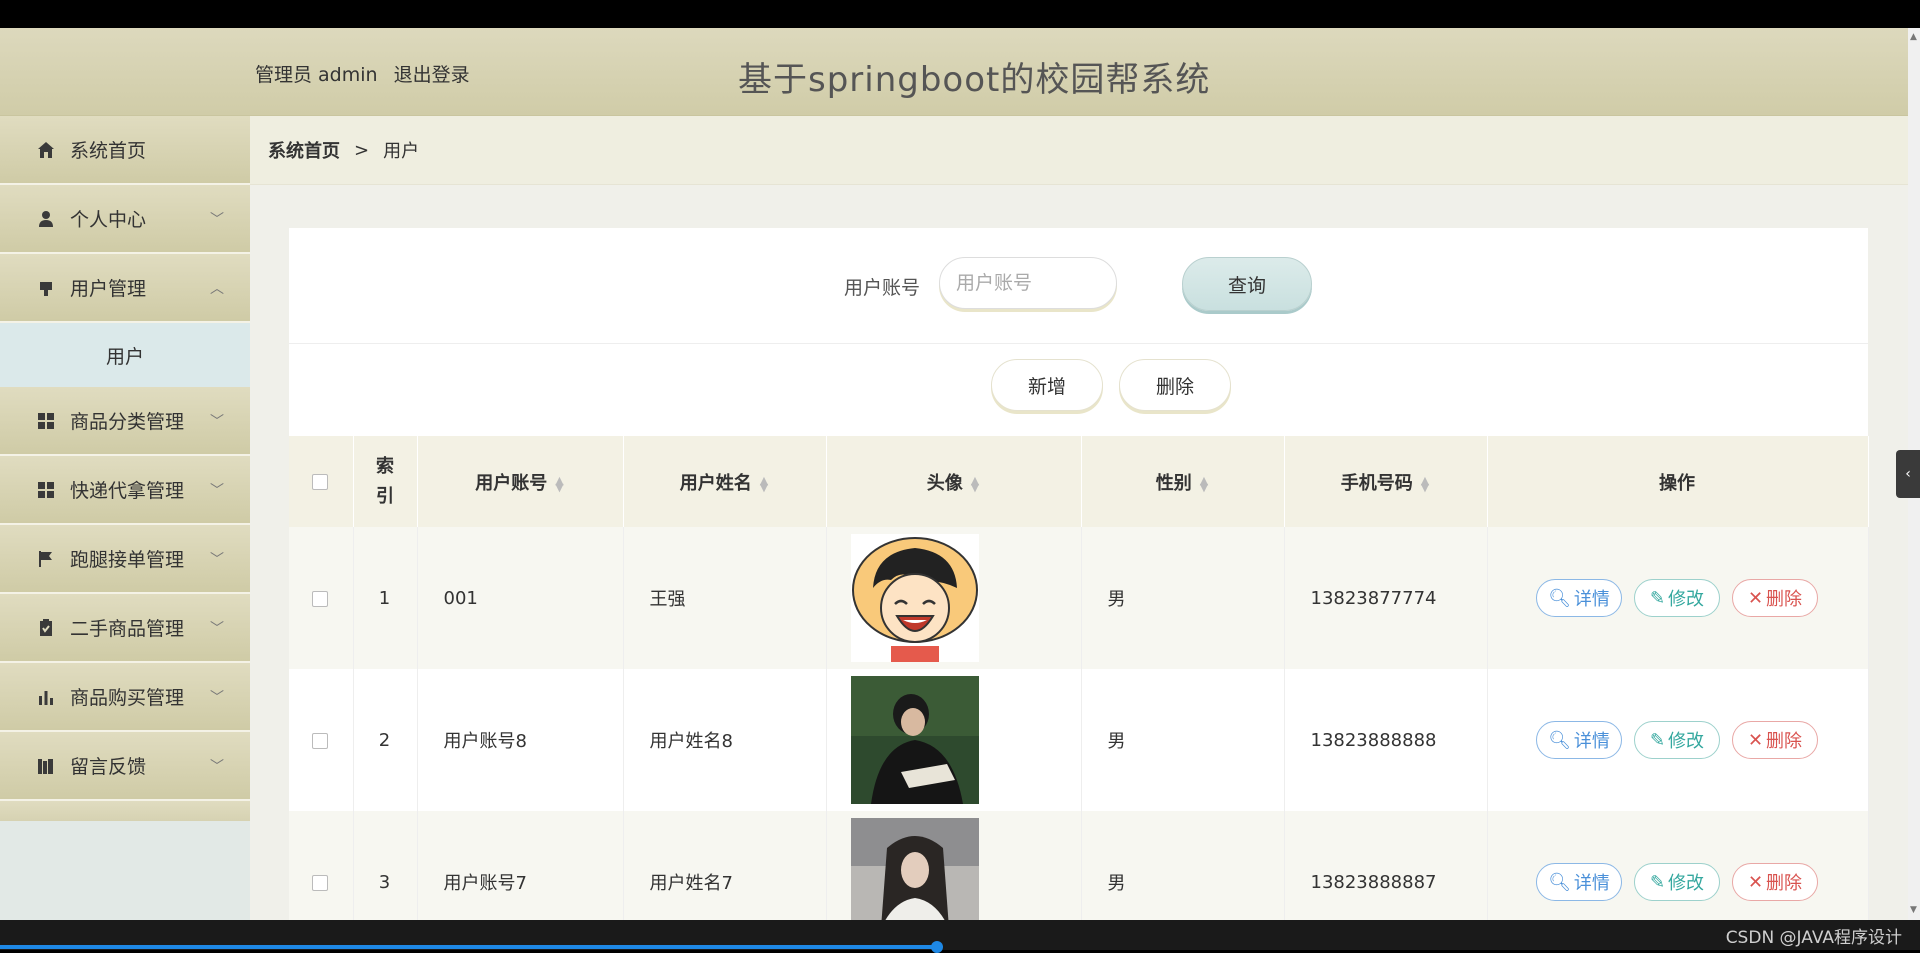 The width and height of the screenshot is (1920, 953). I want to click on scroll-down-icon: ▼, so click(1913, 910).